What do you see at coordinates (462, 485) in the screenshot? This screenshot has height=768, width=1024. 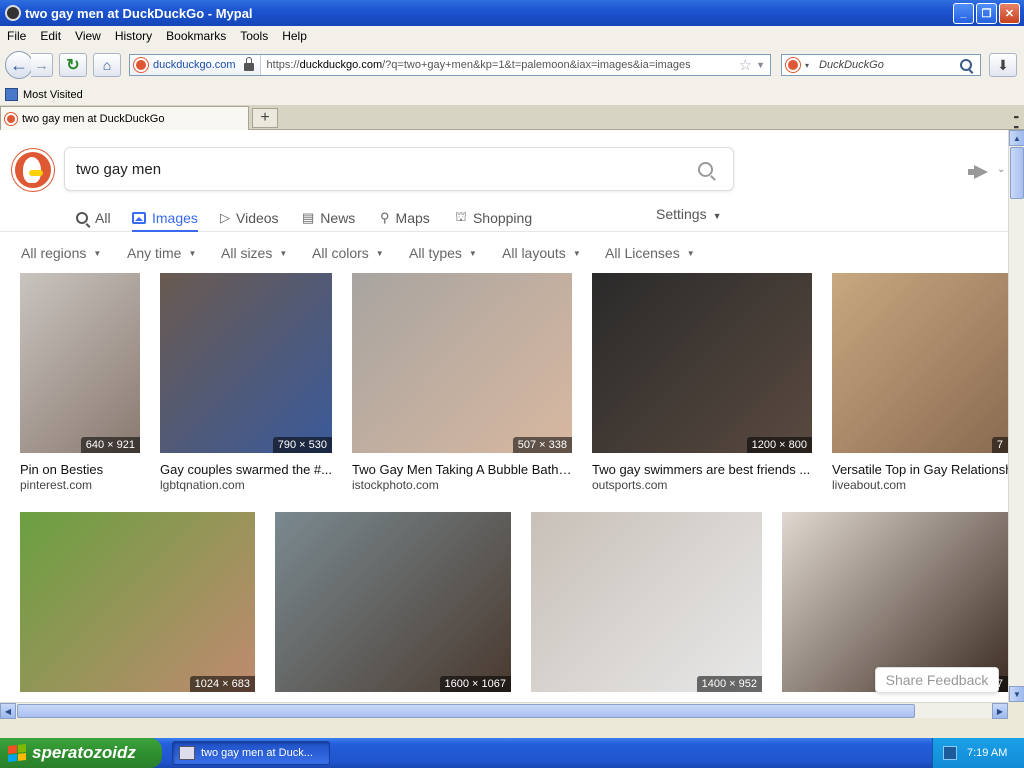 I see `result-source: istockphoto.com` at bounding box center [462, 485].